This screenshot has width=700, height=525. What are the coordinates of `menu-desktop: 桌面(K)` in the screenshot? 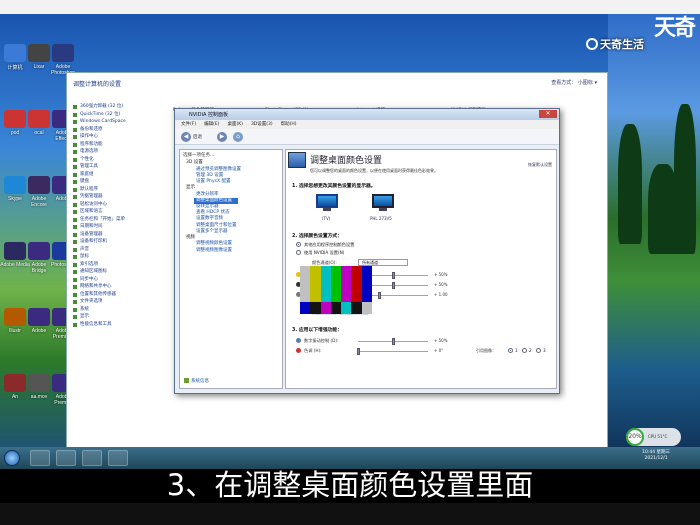 It's located at (234, 124).